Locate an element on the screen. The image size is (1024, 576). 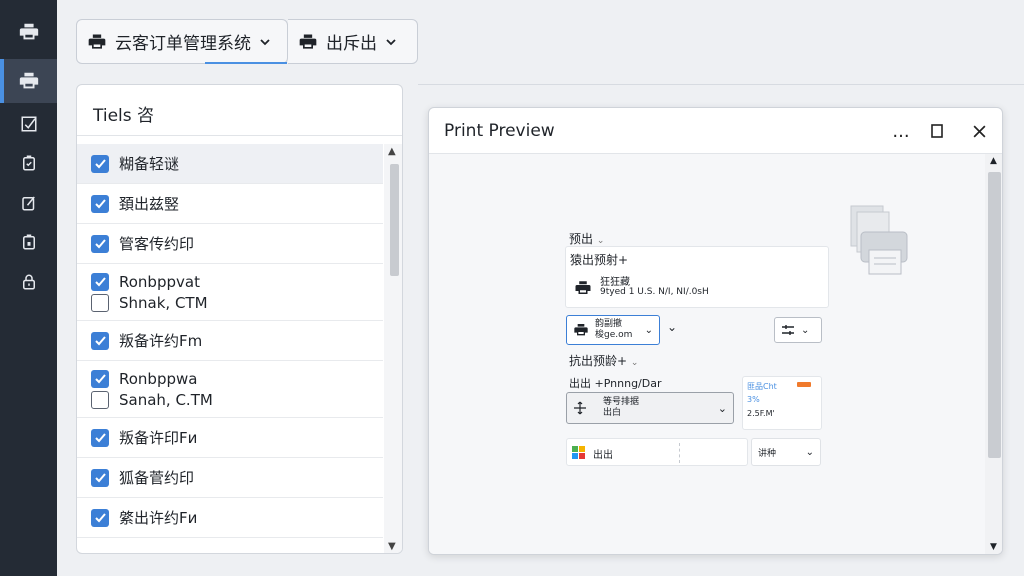
bottom-label: 出出 is located at coordinates (603, 455).